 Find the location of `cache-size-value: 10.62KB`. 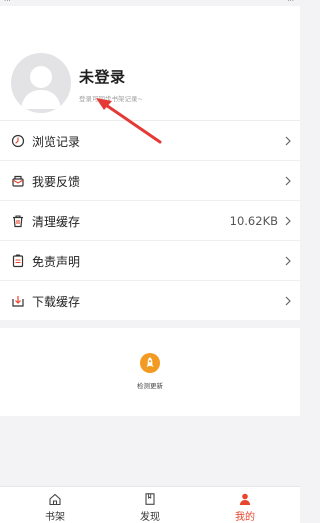

cache-size-value: 10.62KB is located at coordinates (253, 221).